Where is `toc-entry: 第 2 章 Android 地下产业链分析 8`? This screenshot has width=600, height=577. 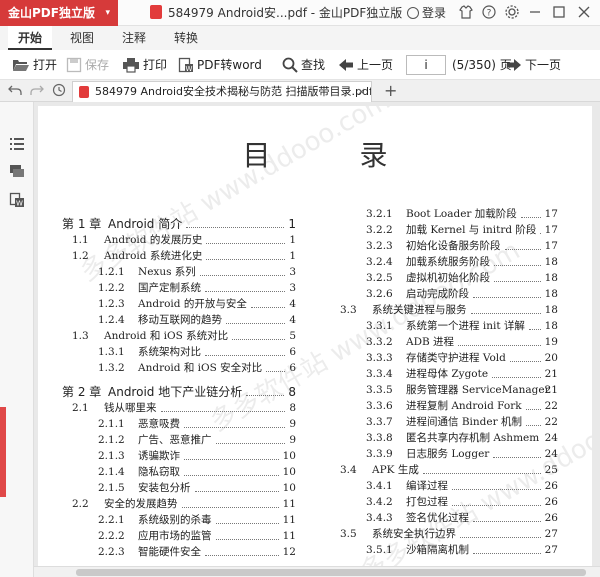
toc-entry: 第 2 章 Android 地下产业链分析 8 is located at coordinates (179, 392).